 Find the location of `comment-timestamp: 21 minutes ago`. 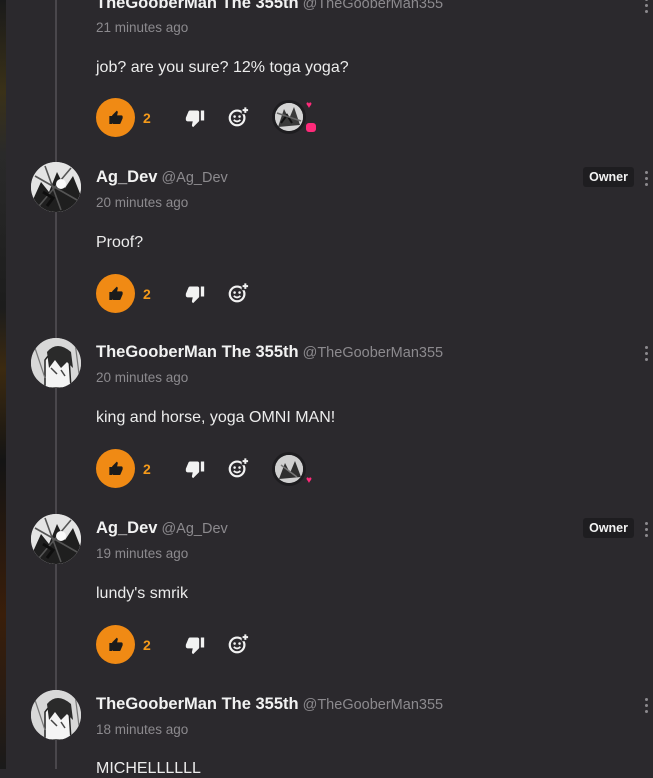

comment-timestamp: 21 minutes ago is located at coordinates (142, 27).